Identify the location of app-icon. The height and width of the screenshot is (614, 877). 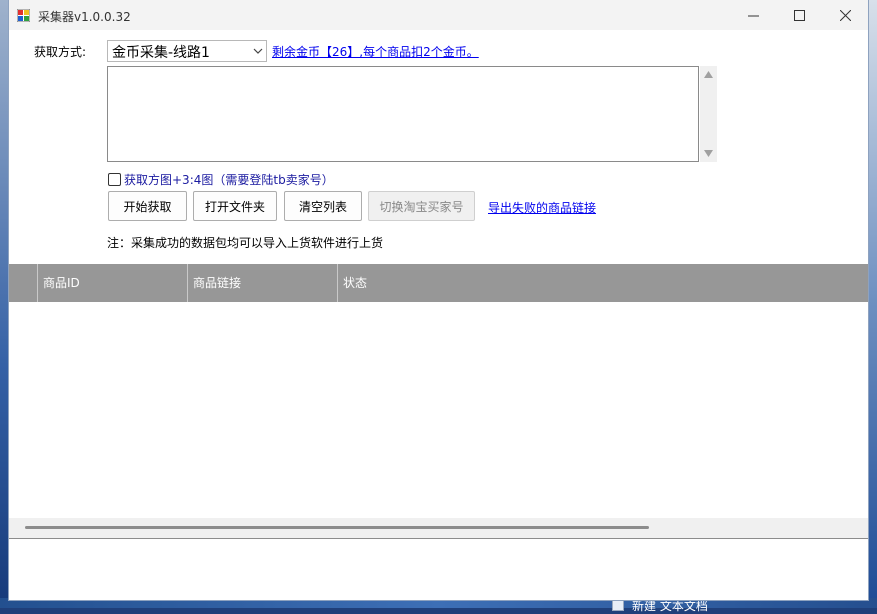
(23, 15).